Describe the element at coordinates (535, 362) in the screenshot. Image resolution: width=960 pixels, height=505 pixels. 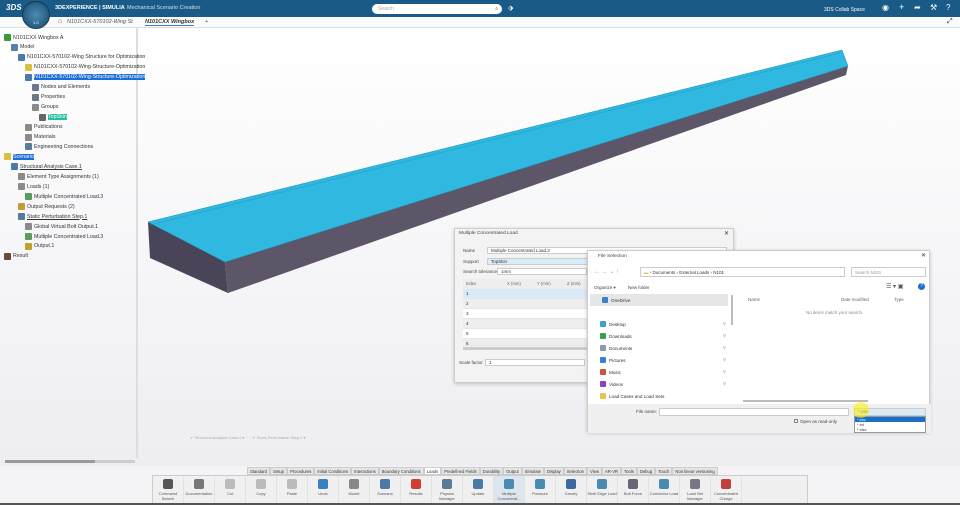
I see `scale-factor-field: 1` at that location.